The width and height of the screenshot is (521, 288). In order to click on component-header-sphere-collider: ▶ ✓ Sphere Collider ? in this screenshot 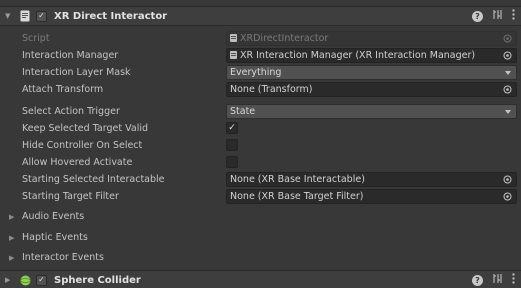, I will do `click(260, 279)`.